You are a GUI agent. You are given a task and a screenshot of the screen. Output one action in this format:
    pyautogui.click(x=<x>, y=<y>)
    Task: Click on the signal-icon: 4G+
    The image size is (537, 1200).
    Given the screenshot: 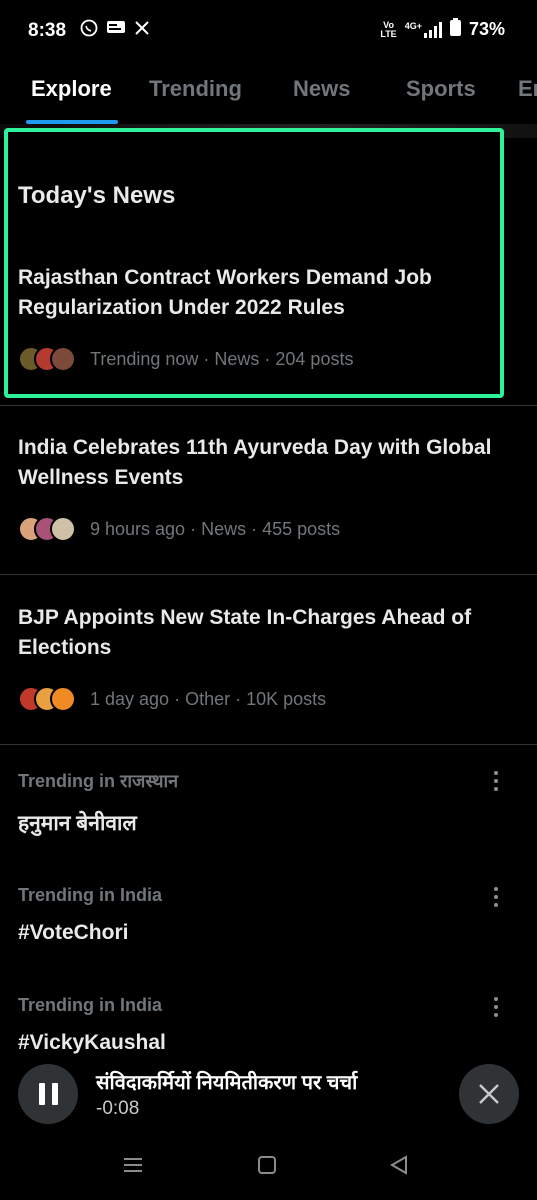 What is the action you would take?
    pyautogui.click(x=423, y=29)
    